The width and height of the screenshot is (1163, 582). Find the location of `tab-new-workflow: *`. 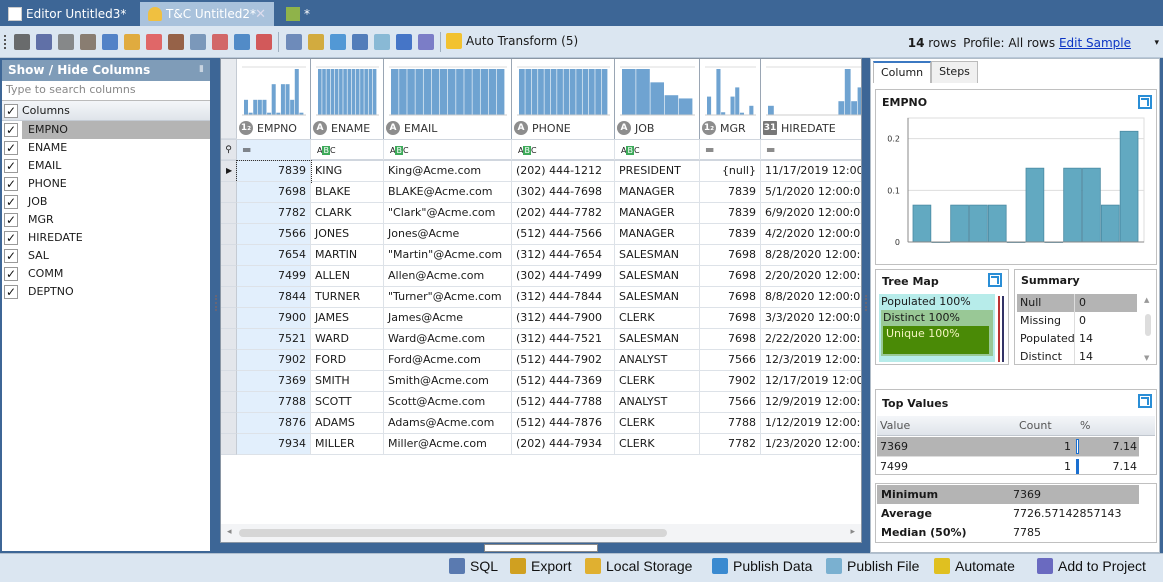

tab-new-workflow: * is located at coordinates (298, 14).